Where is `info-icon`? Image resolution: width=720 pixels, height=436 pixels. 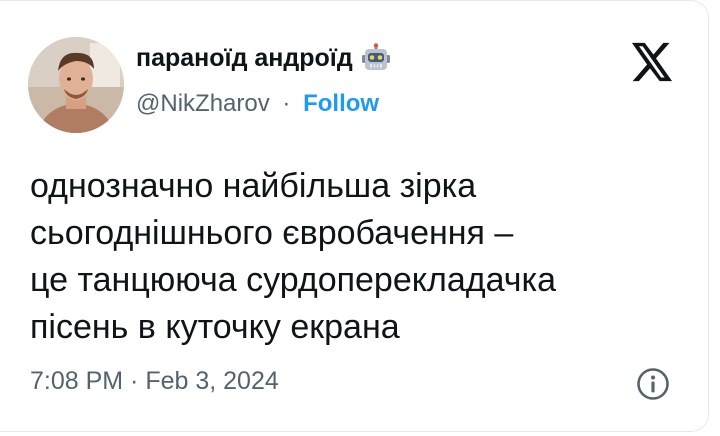
info-icon is located at coordinates (653, 384).